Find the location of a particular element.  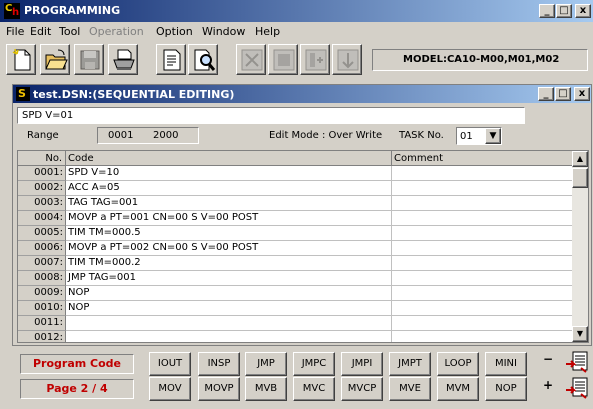

save-file-button is located at coordinates (89, 59).